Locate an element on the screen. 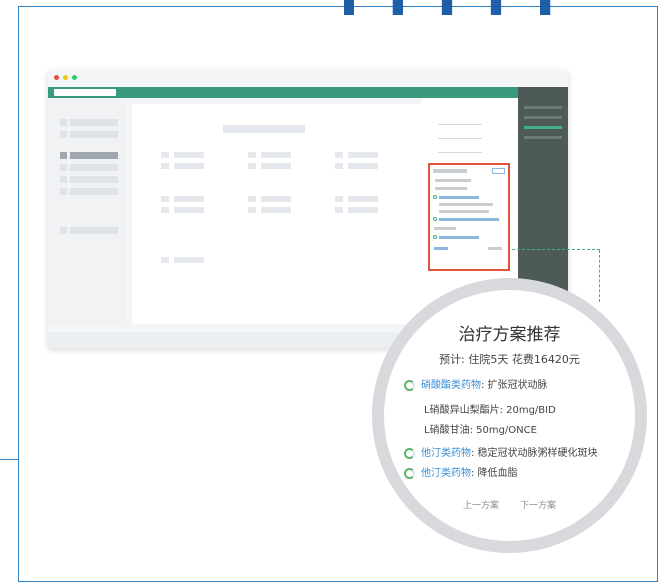 This screenshot has width=668, height=585. content-title is located at coordinates (264, 129).